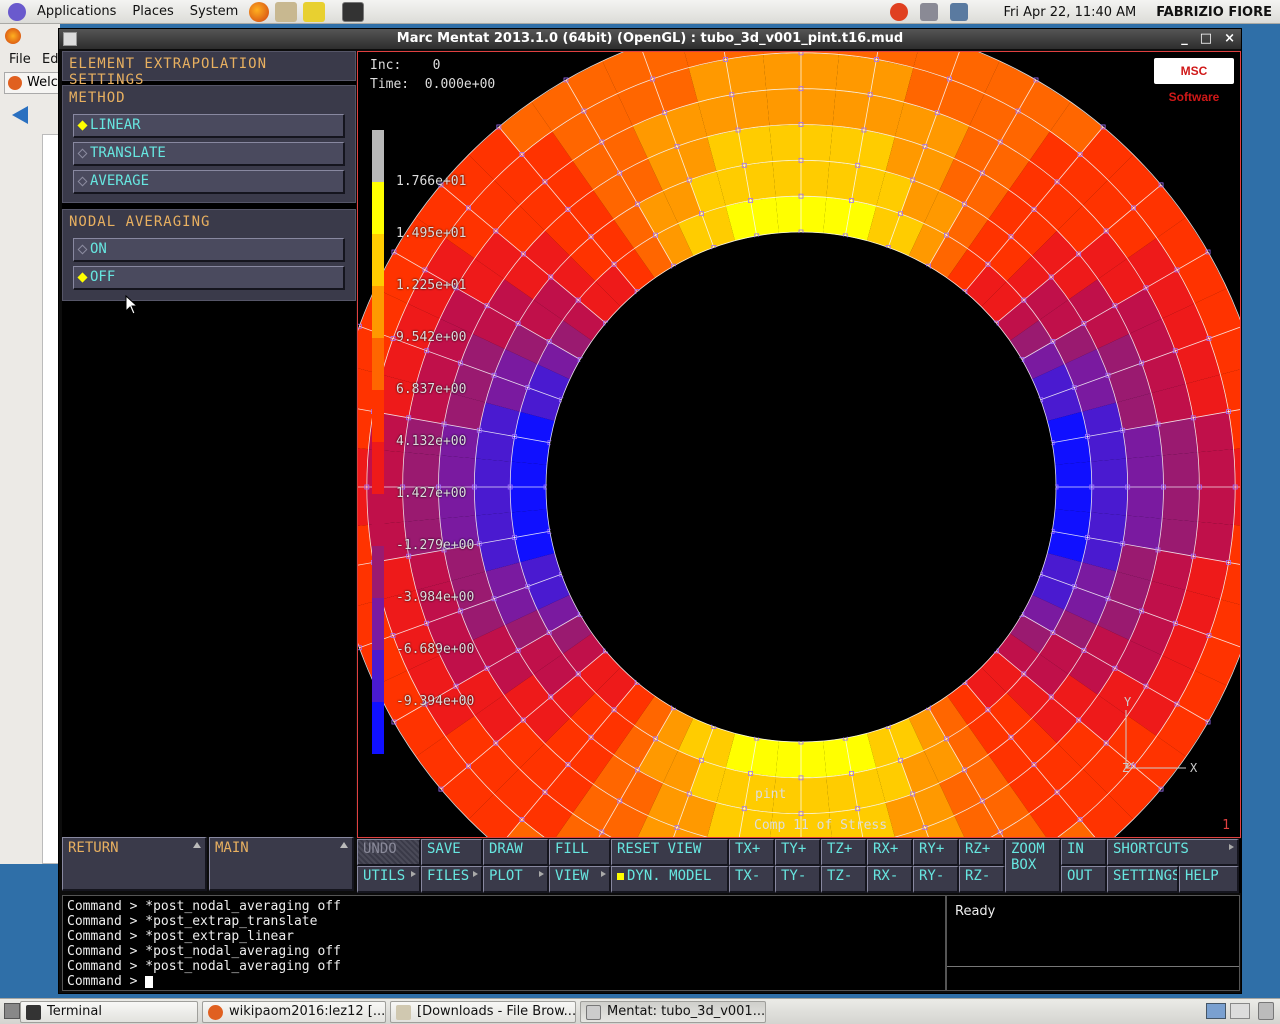 This screenshot has height=1024, width=1280. Describe the element at coordinates (1184, 39) in the screenshot. I see `minimize-button: _` at that location.